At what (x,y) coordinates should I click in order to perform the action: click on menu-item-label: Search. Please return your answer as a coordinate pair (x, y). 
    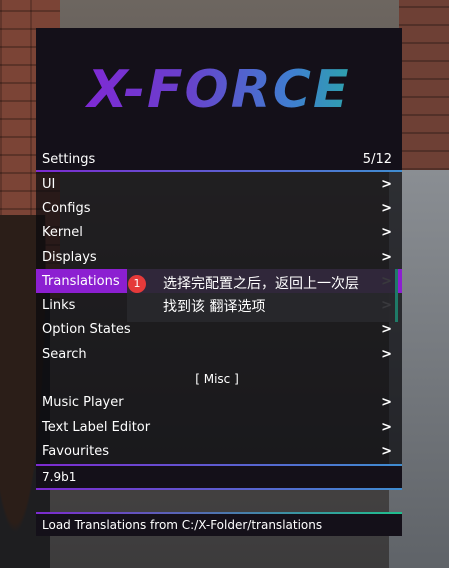
    Looking at the image, I should click on (64, 354).